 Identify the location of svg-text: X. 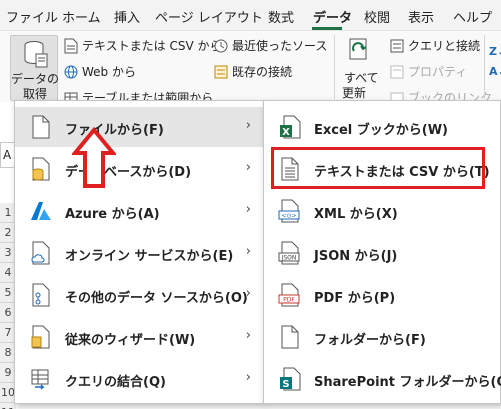
(286, 132).